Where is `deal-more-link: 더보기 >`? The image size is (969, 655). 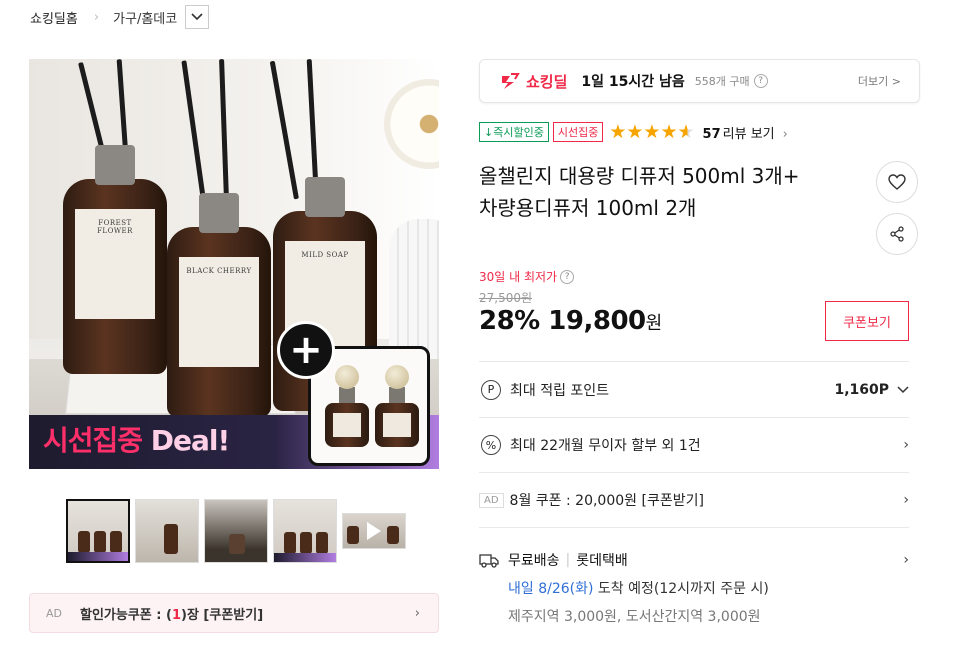 deal-more-link: 더보기 > is located at coordinates (879, 81).